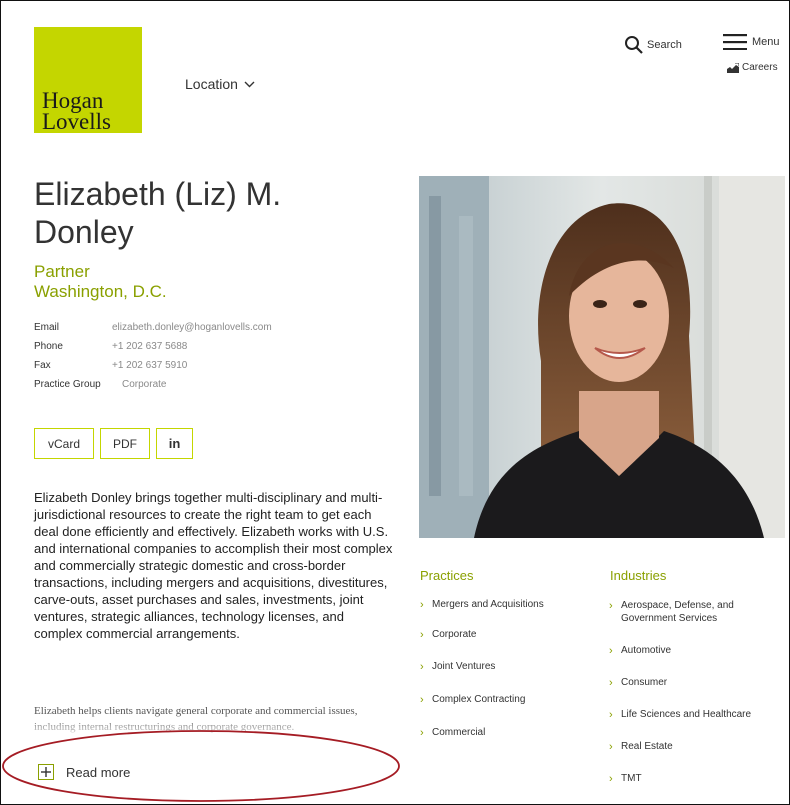  I want to click on location-dropdown: Location, so click(220, 84).